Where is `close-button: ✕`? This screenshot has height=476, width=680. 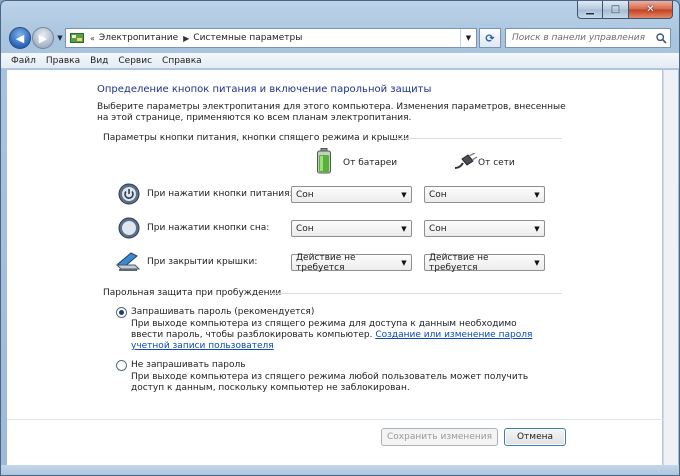
close-button: ✕ is located at coordinates (651, 10).